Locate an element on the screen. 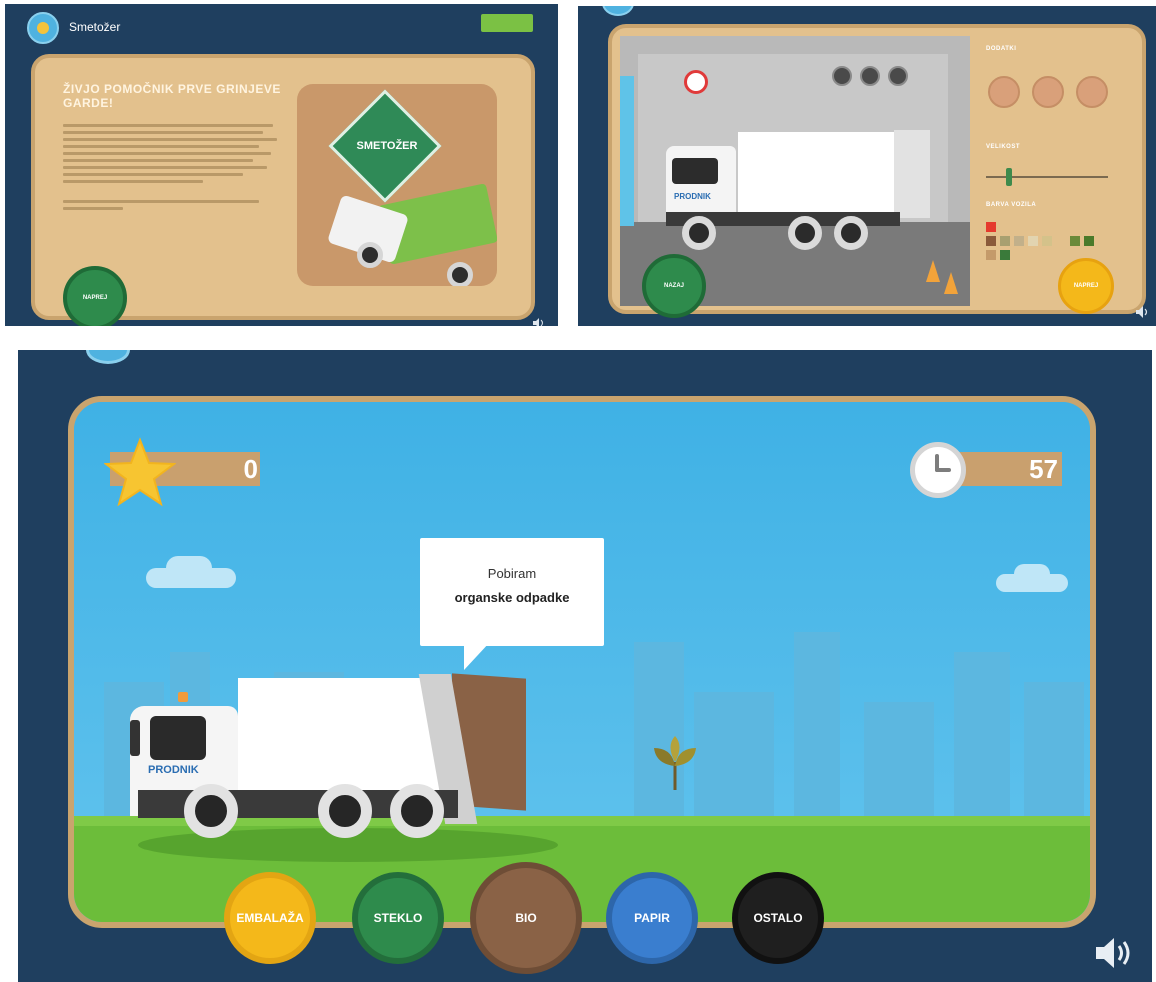  top-right-button is located at coordinates (507, 23).